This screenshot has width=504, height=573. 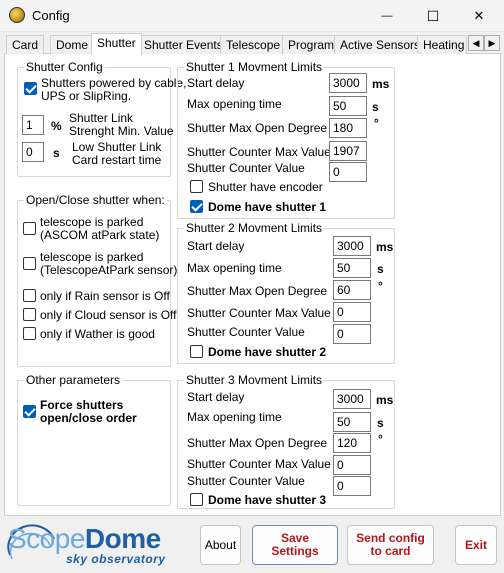 What do you see at coordinates (33, 152) in the screenshot?
I see `restart-time-input` at bounding box center [33, 152].